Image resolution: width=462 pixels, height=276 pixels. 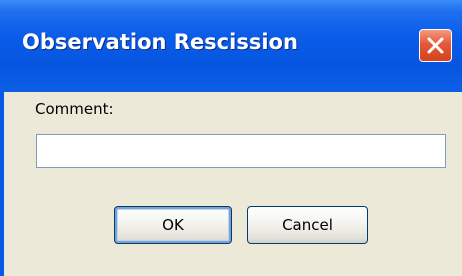 What do you see at coordinates (307, 225) in the screenshot?
I see `cancel-button: Cancel` at bounding box center [307, 225].